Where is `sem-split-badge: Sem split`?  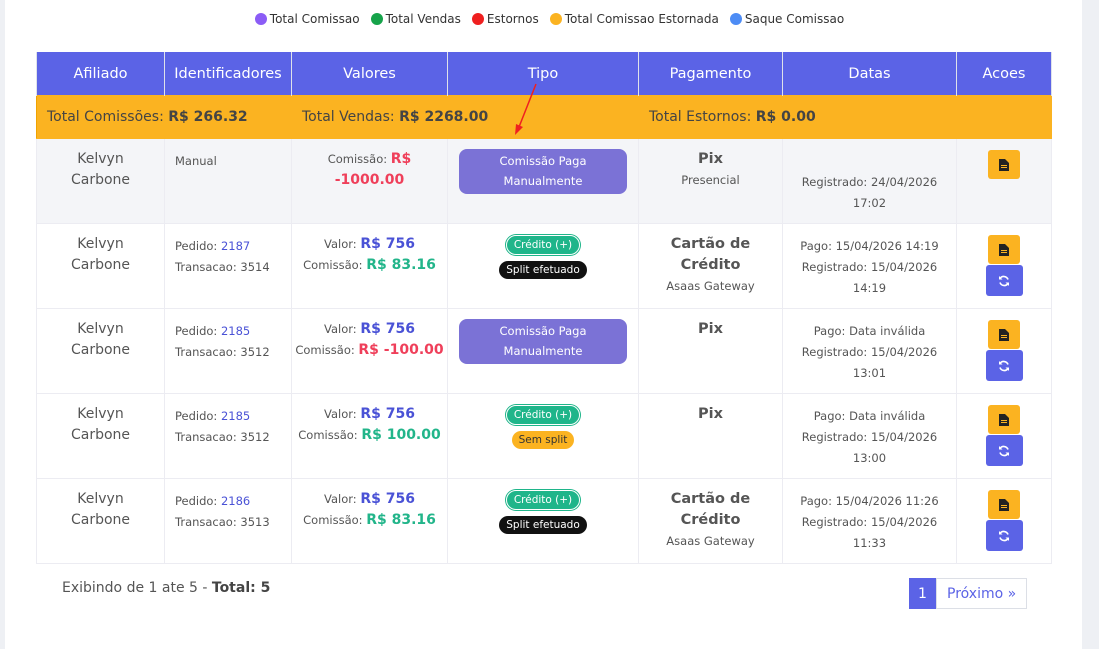 sem-split-badge: Sem split is located at coordinates (543, 440).